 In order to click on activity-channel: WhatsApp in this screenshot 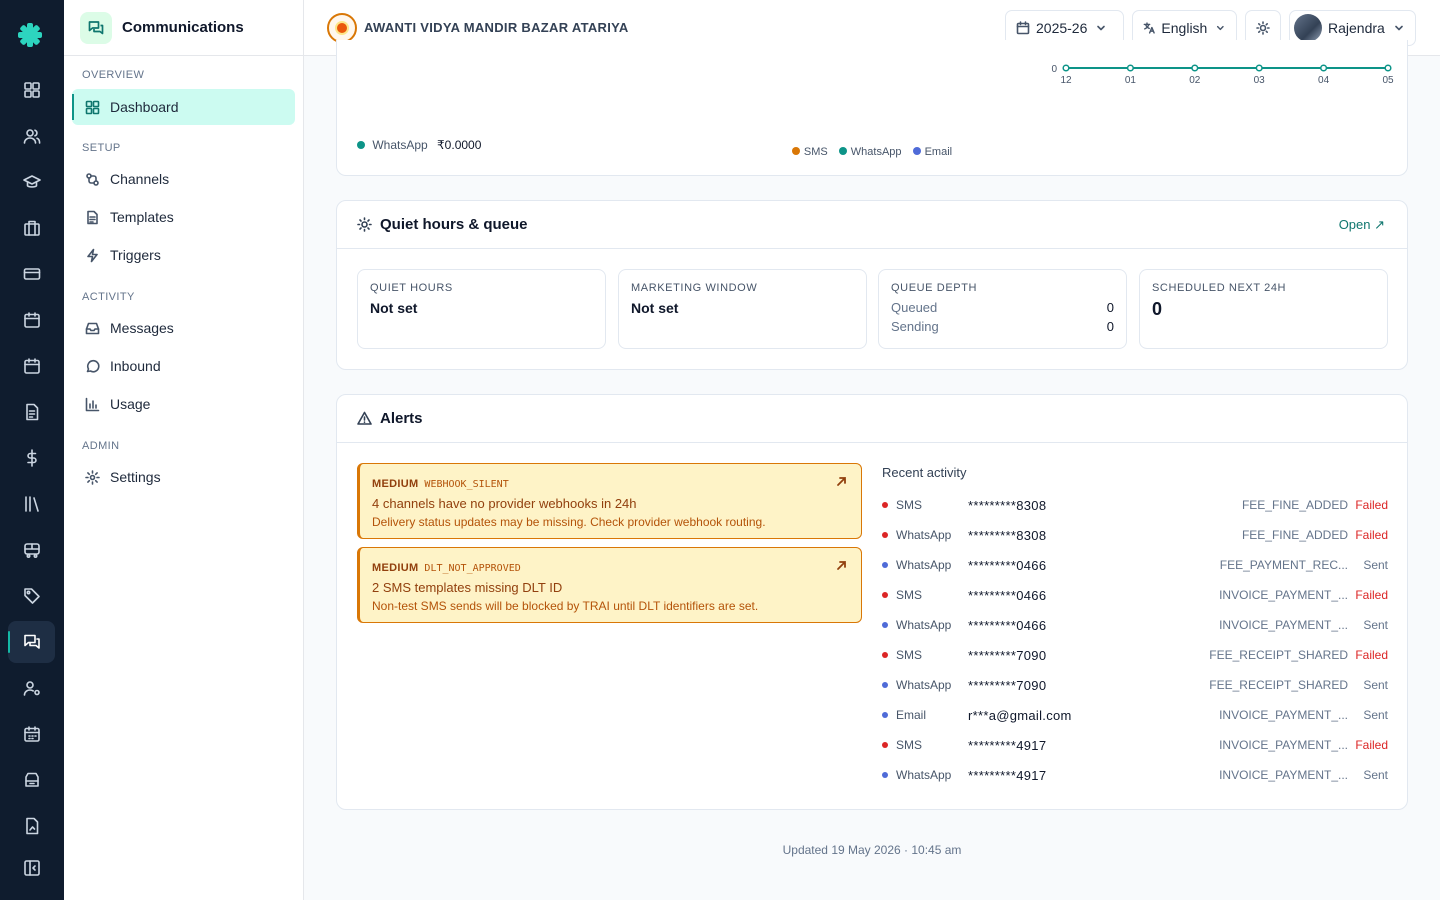, I will do `click(924, 685)`.